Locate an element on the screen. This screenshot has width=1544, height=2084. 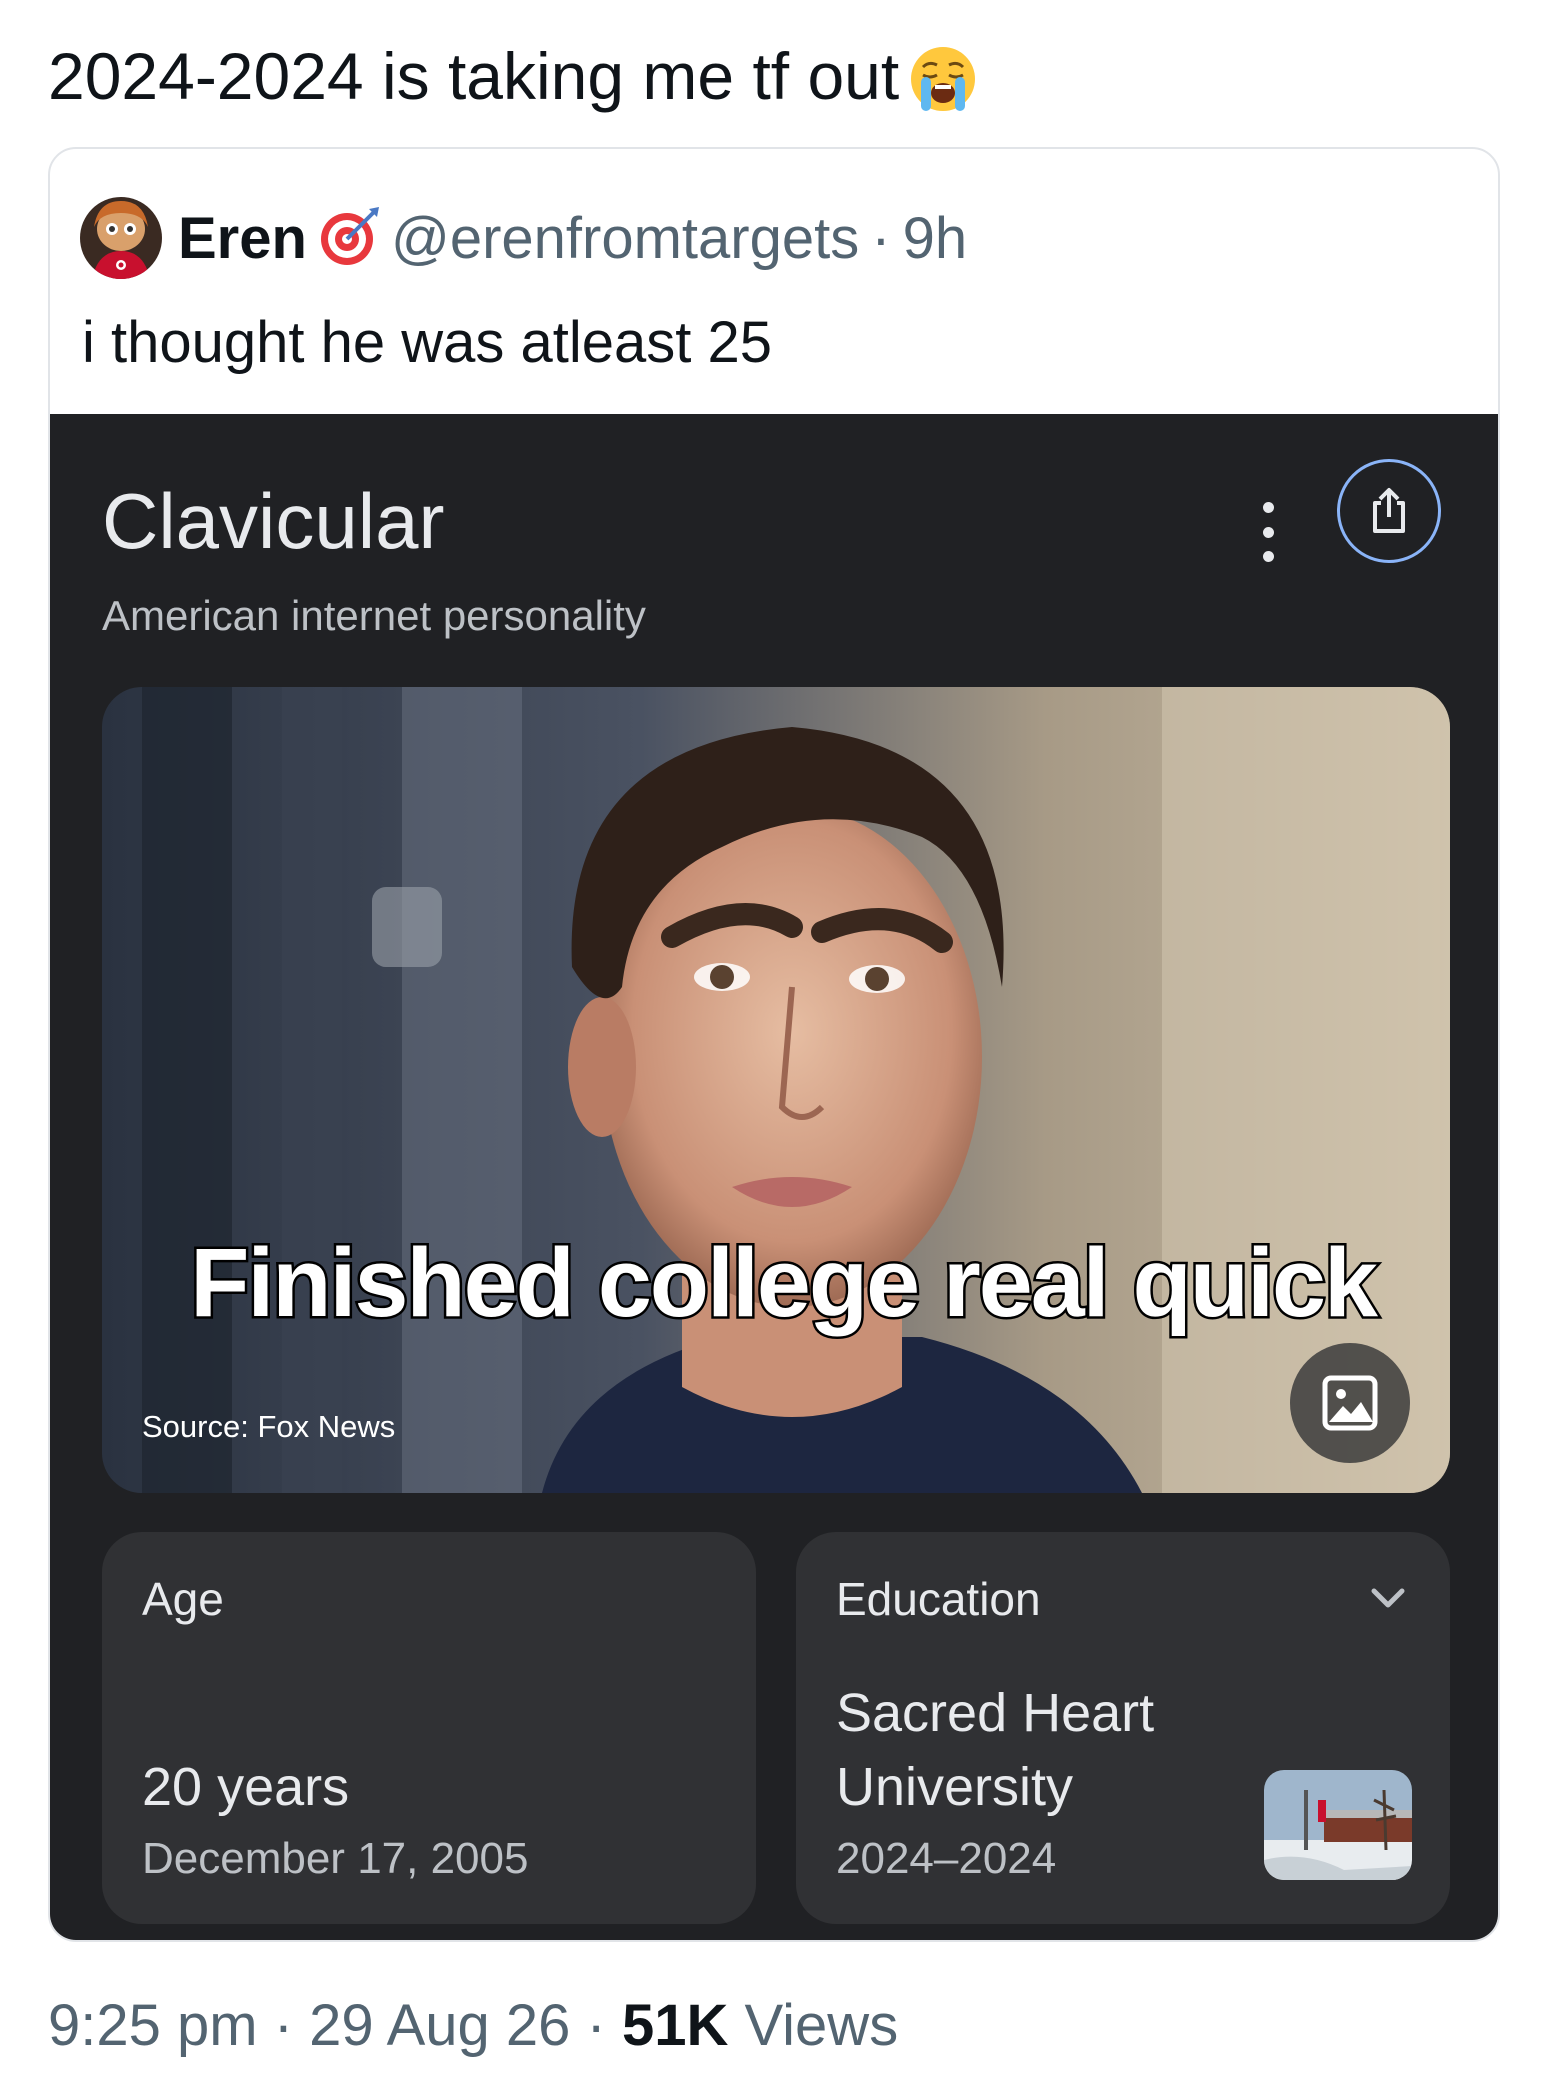
target-dart-icon is located at coordinates (350, 238).